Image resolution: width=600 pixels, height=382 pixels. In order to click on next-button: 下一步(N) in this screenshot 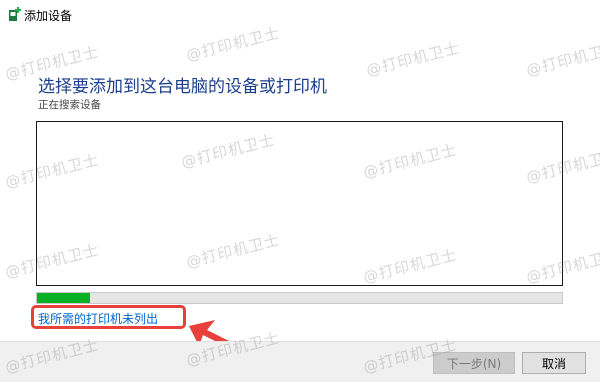, I will do `click(474, 363)`.